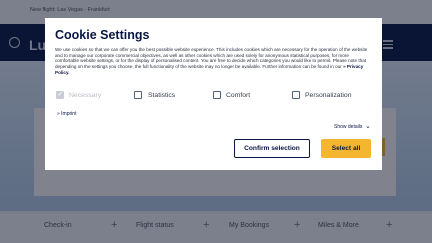  Describe the element at coordinates (238, 95) in the screenshot. I see `comfort-label: Comfort` at that location.